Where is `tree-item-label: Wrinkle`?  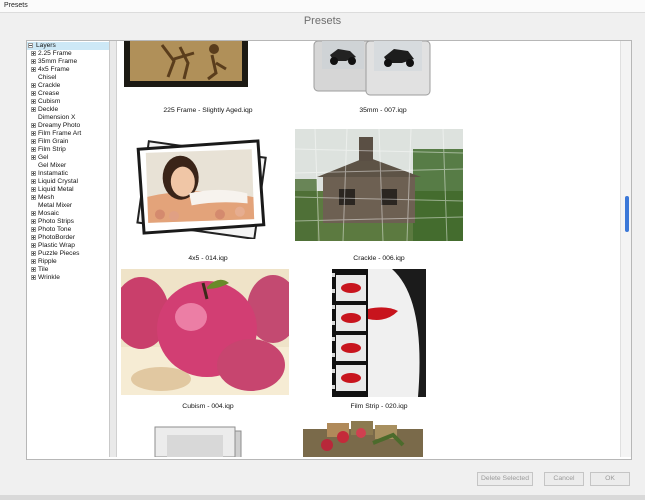
tree-item-label: Wrinkle is located at coordinates (49, 277).